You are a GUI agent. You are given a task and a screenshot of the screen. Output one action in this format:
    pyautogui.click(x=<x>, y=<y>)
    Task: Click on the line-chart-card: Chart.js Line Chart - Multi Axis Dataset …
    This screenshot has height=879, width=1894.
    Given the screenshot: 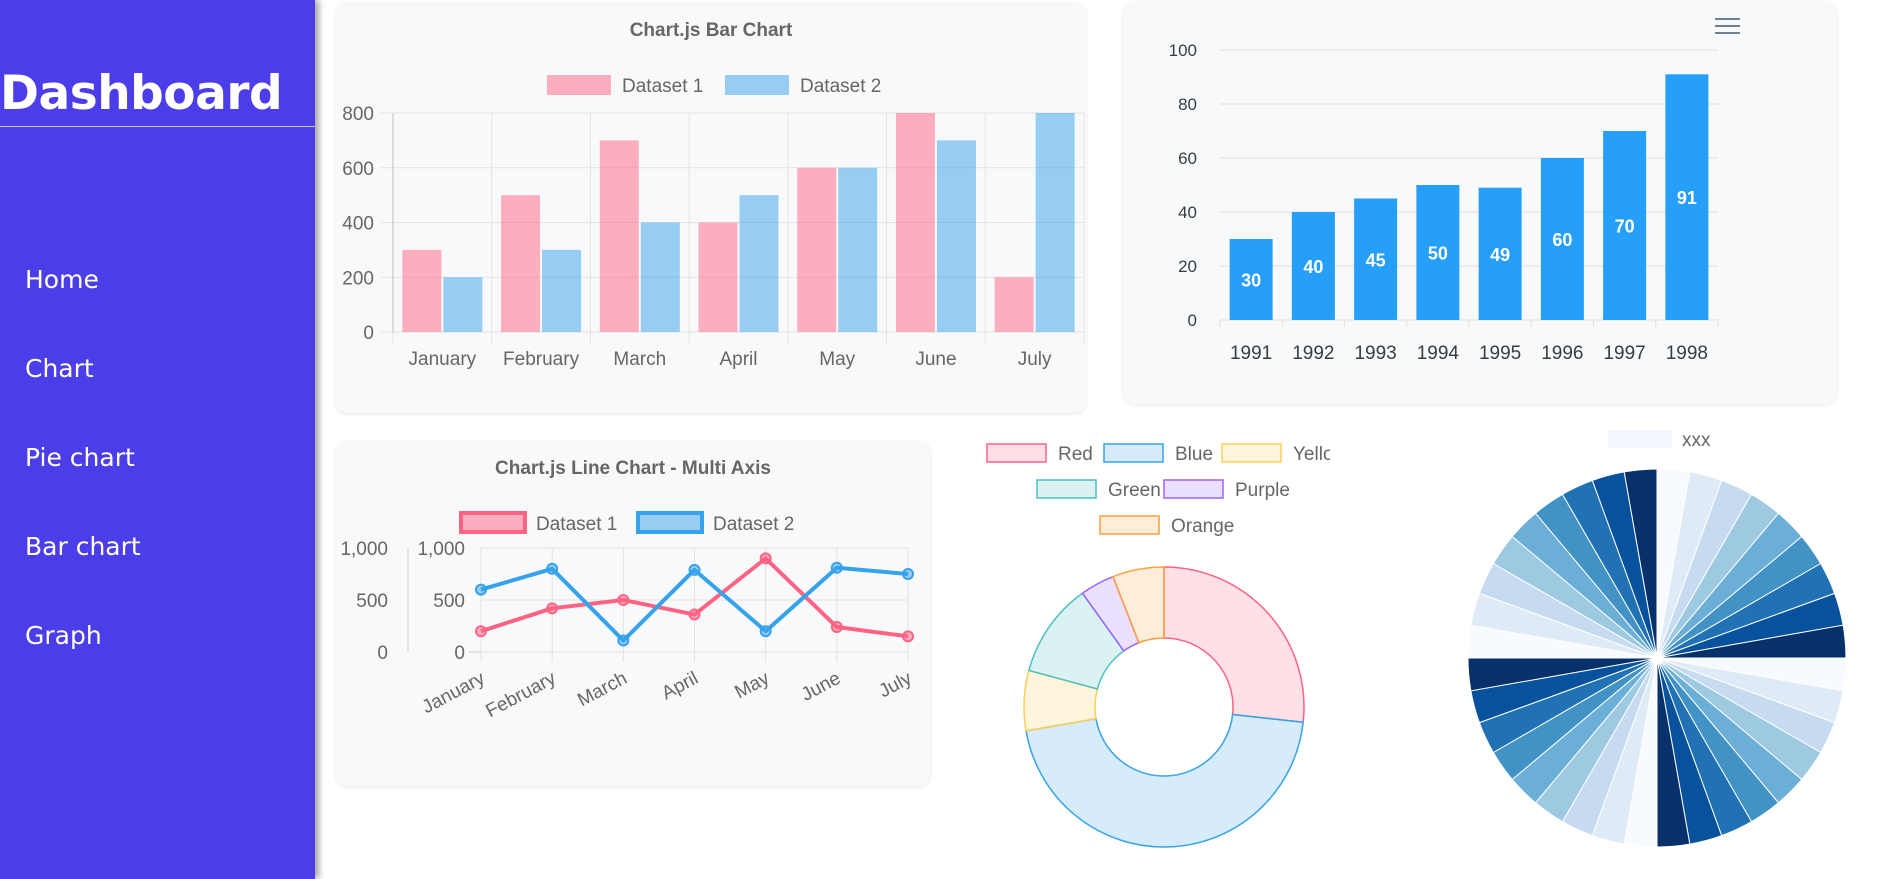 What is the action you would take?
    pyautogui.click(x=633, y=613)
    